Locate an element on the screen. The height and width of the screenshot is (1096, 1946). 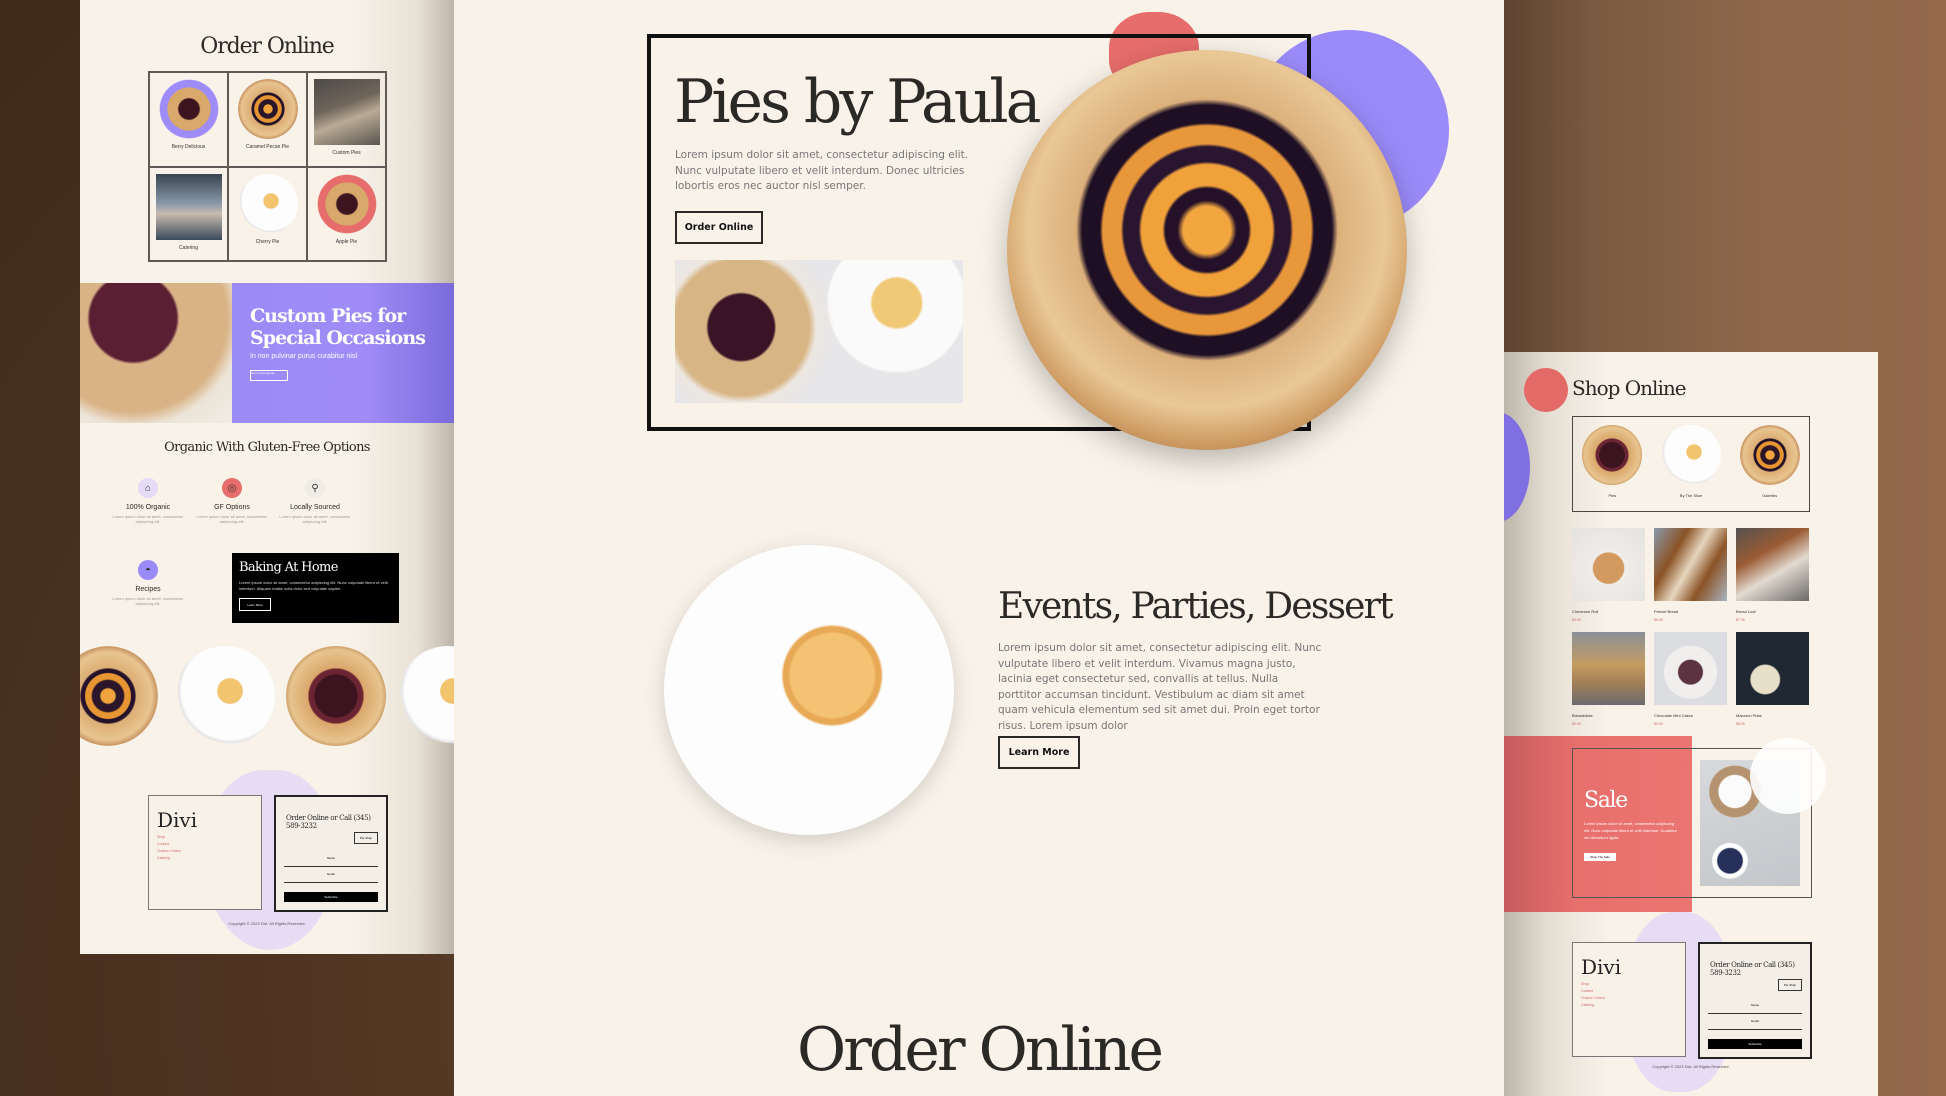
product-name: Bread Loaf is located at coordinates (1746, 611).